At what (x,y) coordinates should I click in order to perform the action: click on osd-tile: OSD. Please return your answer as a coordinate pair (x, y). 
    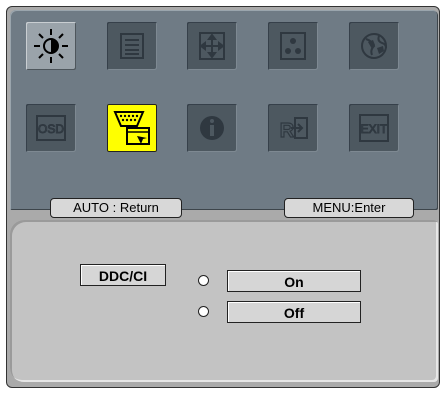
    Looking at the image, I should click on (51, 128).